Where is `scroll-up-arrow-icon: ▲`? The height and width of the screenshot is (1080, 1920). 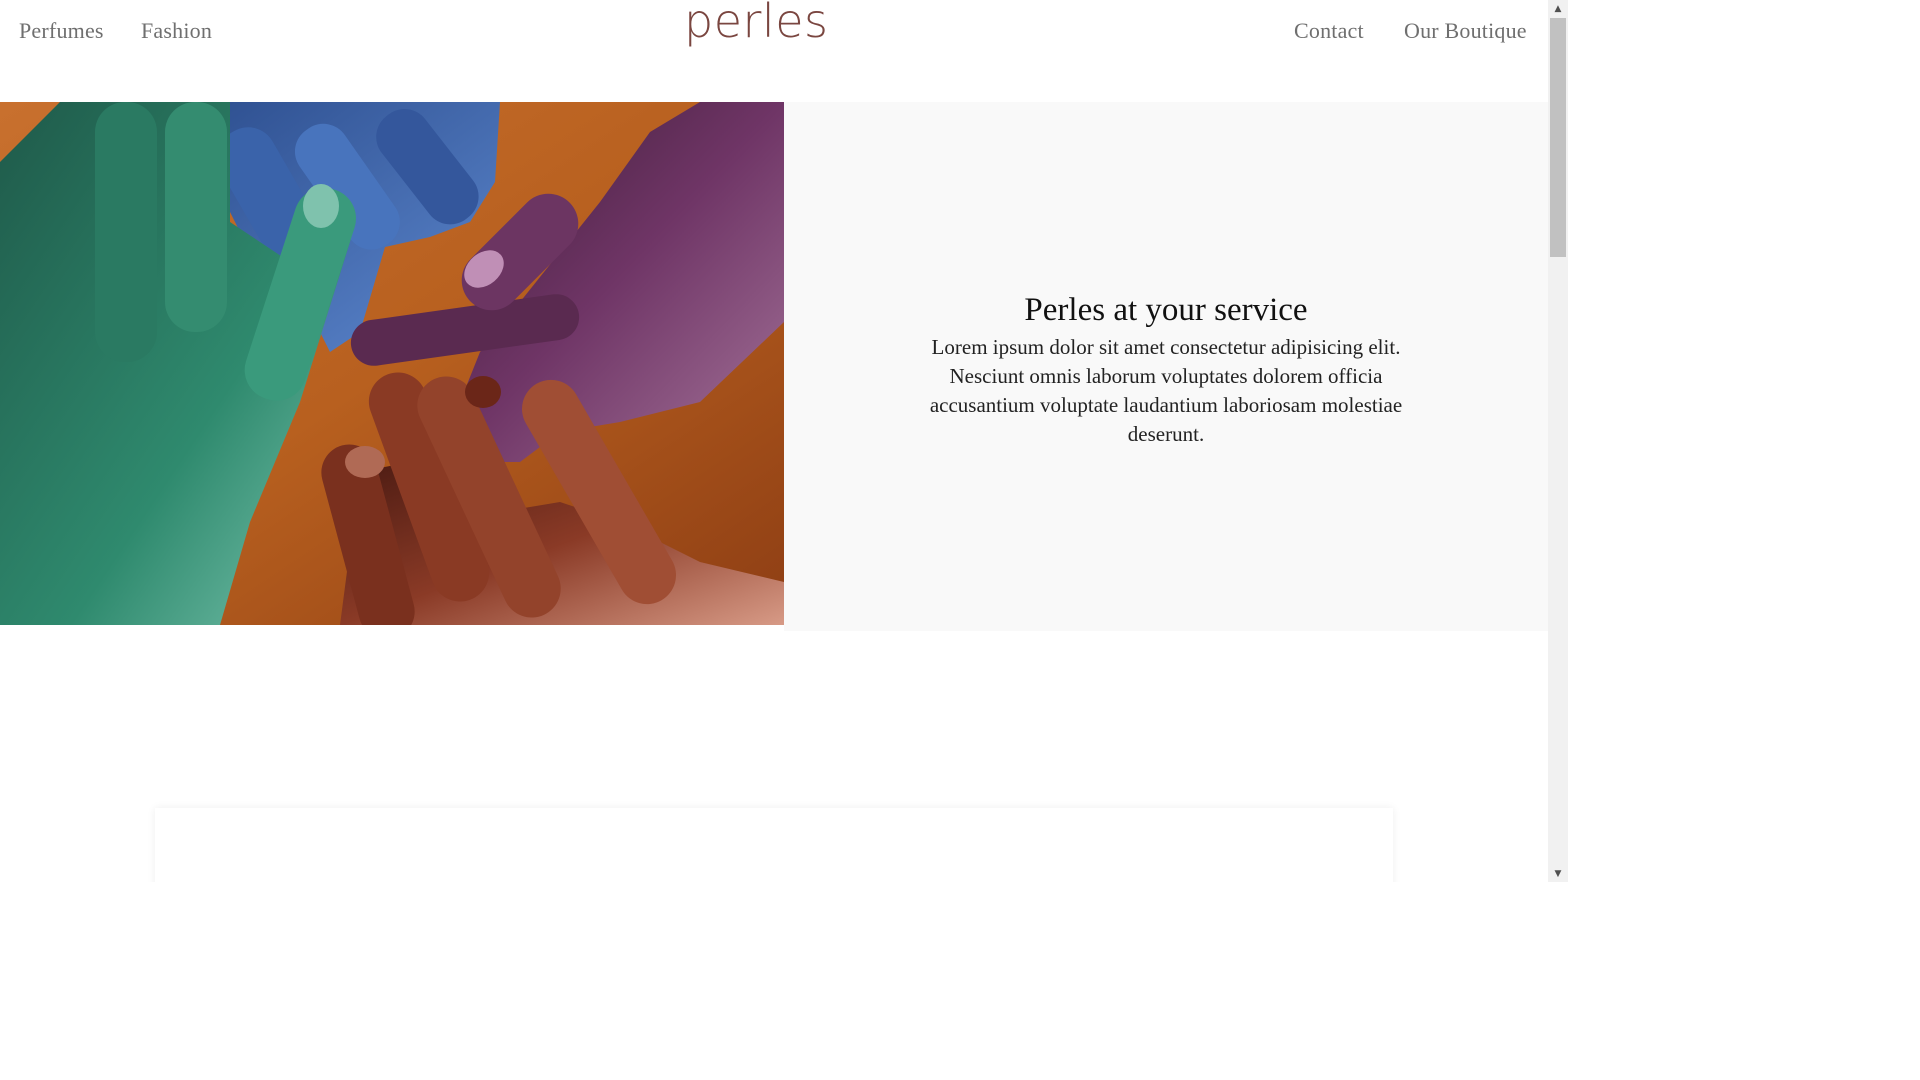 scroll-up-arrow-icon: ▲ is located at coordinates (1558, 8).